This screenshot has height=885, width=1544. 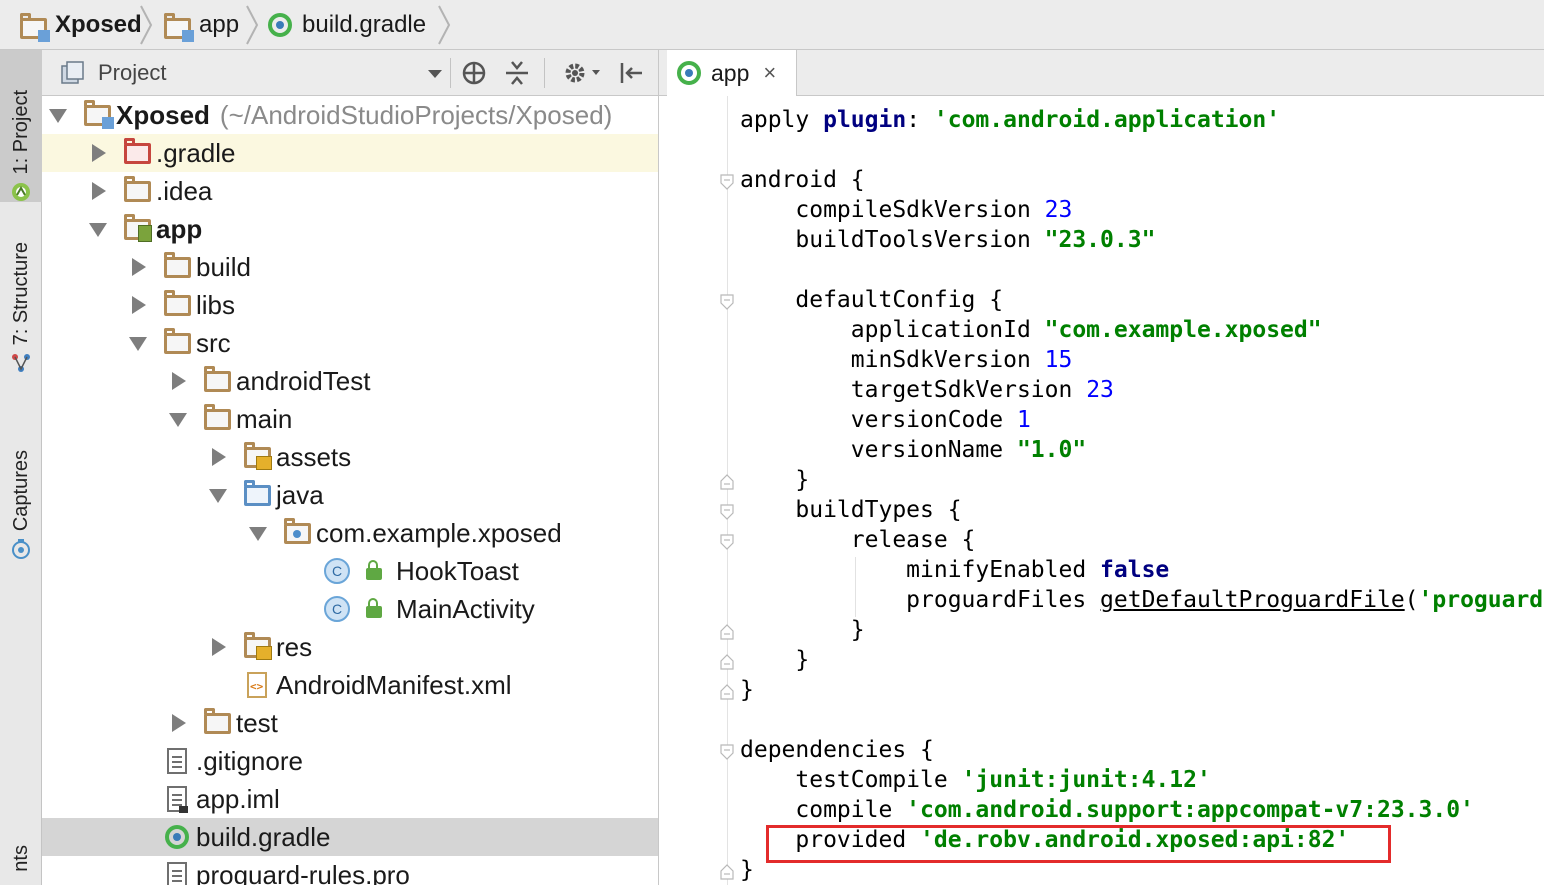 I want to click on tree-item: Xposed (~/AndroidStudioProjects/Xposed), so click(x=350, y=115).